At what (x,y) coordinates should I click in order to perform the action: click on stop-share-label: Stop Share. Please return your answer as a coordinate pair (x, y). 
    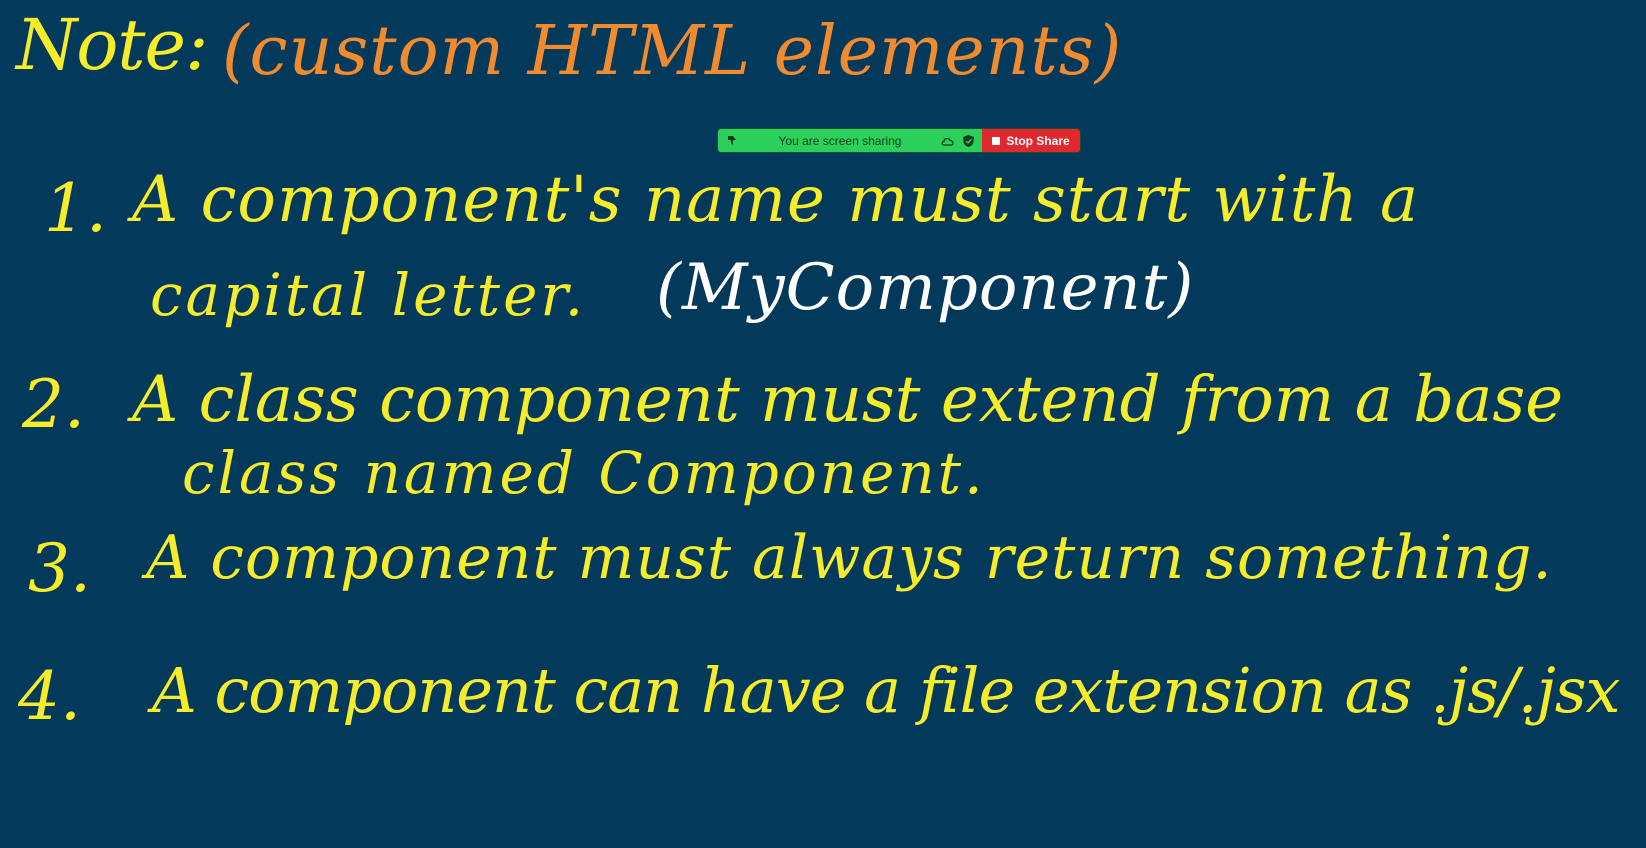
    Looking at the image, I should click on (1038, 140).